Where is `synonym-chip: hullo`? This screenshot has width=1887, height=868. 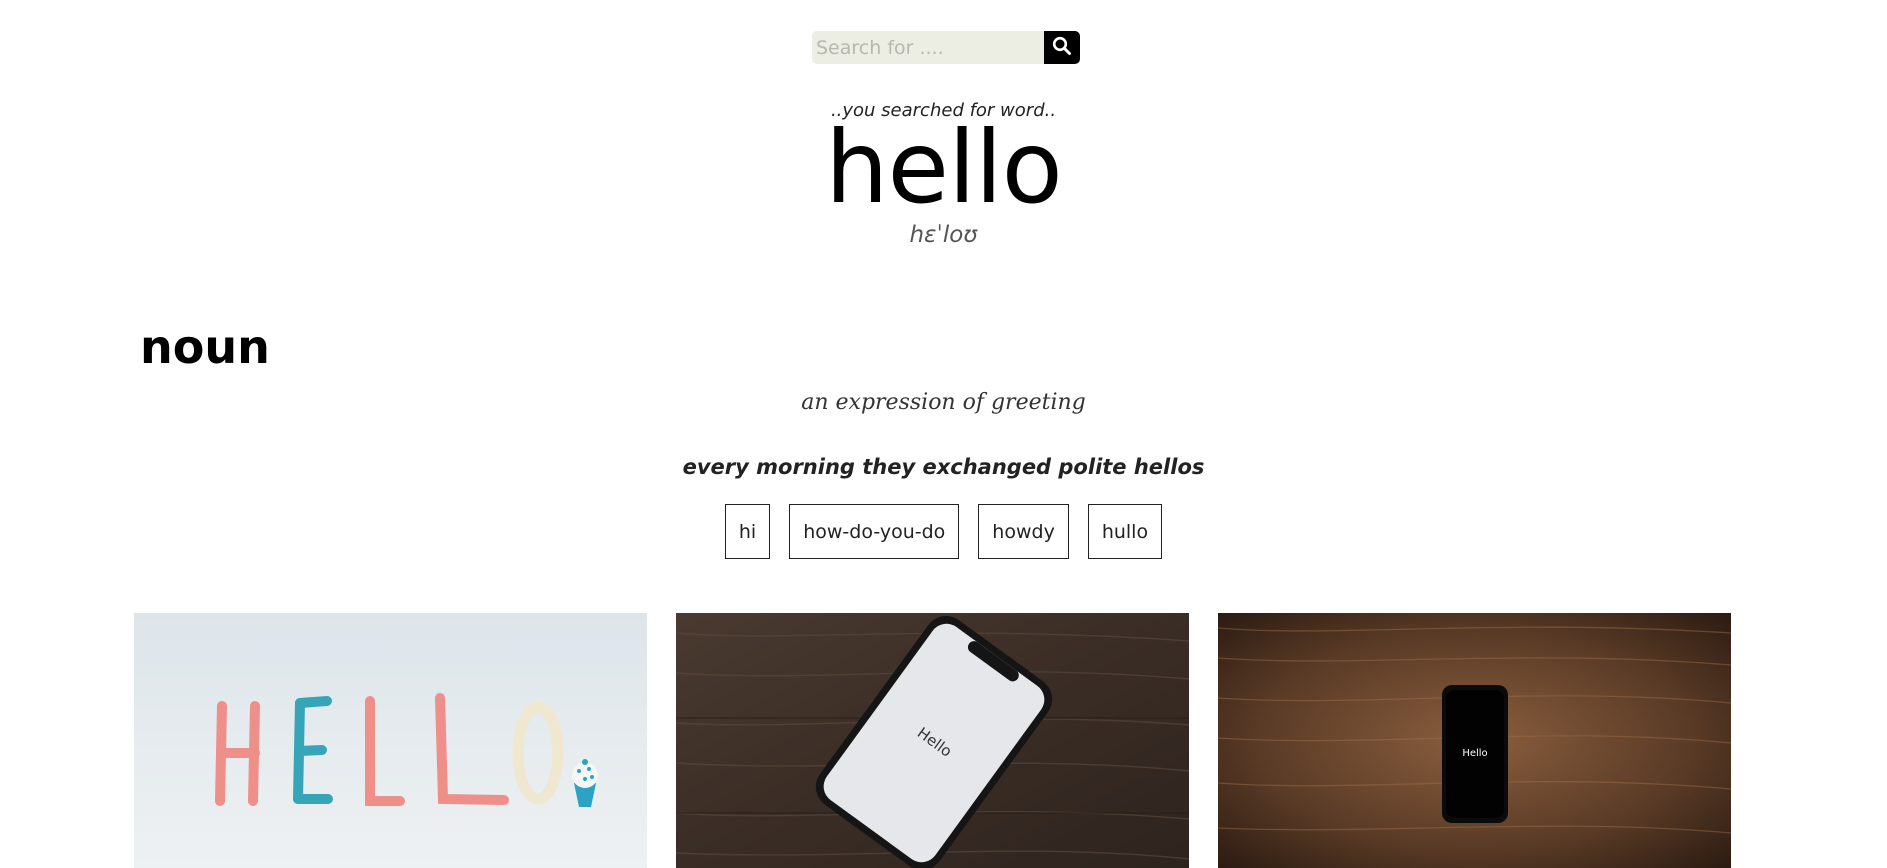 synonym-chip: hullo is located at coordinates (1125, 531).